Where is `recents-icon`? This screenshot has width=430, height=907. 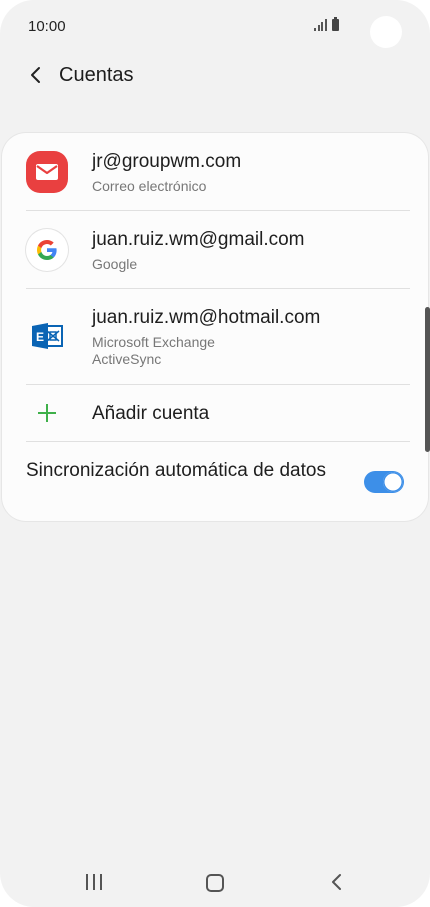
recents-icon is located at coordinates (94, 882).